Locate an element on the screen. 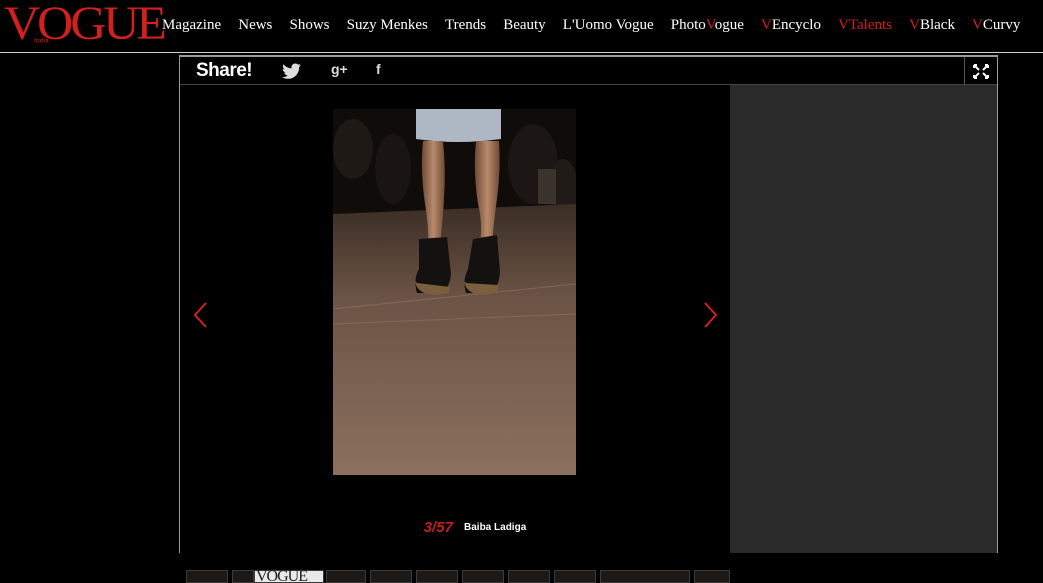 This screenshot has width=1043, height=583. nav-vcurvy-accent: V is located at coordinates (977, 25).